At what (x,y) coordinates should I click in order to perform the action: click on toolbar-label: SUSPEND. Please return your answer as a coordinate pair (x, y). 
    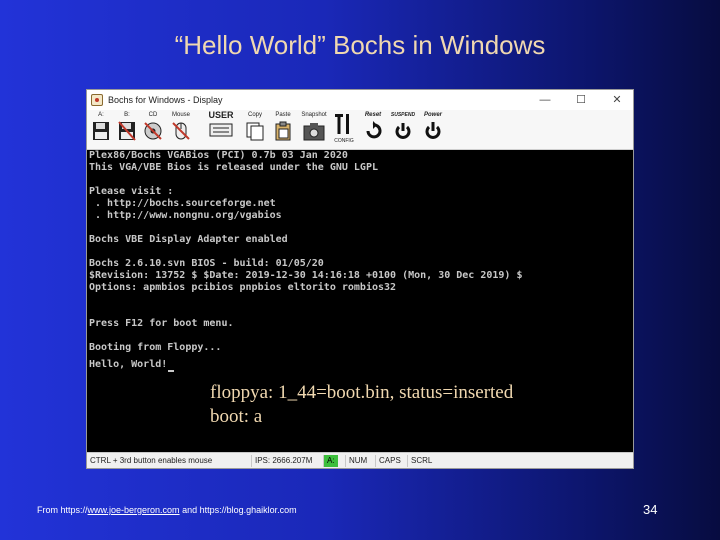
    Looking at the image, I should click on (403, 115).